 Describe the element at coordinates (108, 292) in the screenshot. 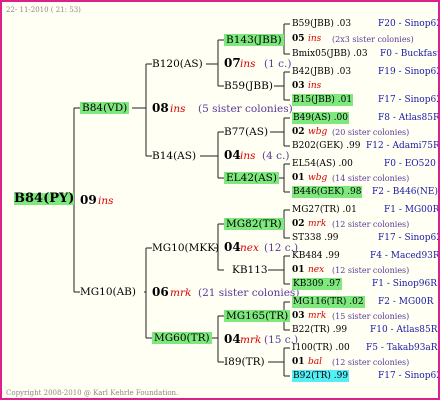

I see `dam-queen: MG10(AB)` at that location.